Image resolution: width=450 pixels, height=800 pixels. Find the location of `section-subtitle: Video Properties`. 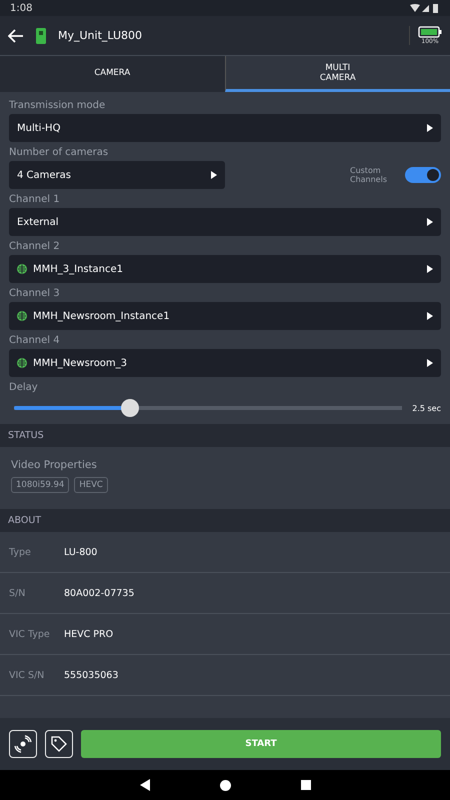

section-subtitle: Video Properties is located at coordinates (54, 465).